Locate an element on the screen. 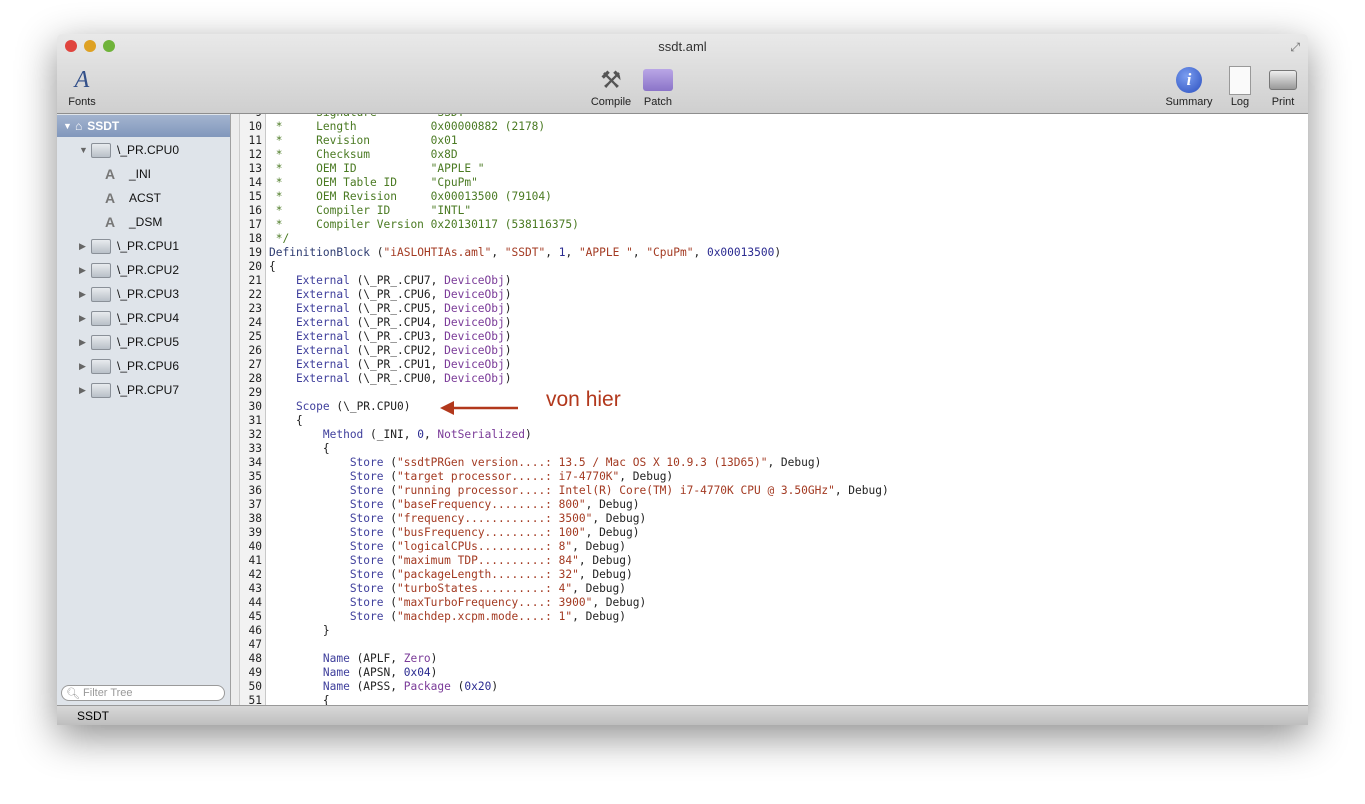 This screenshot has height=804, width=1365. patch-button: Patch is located at coordinates (658, 86).